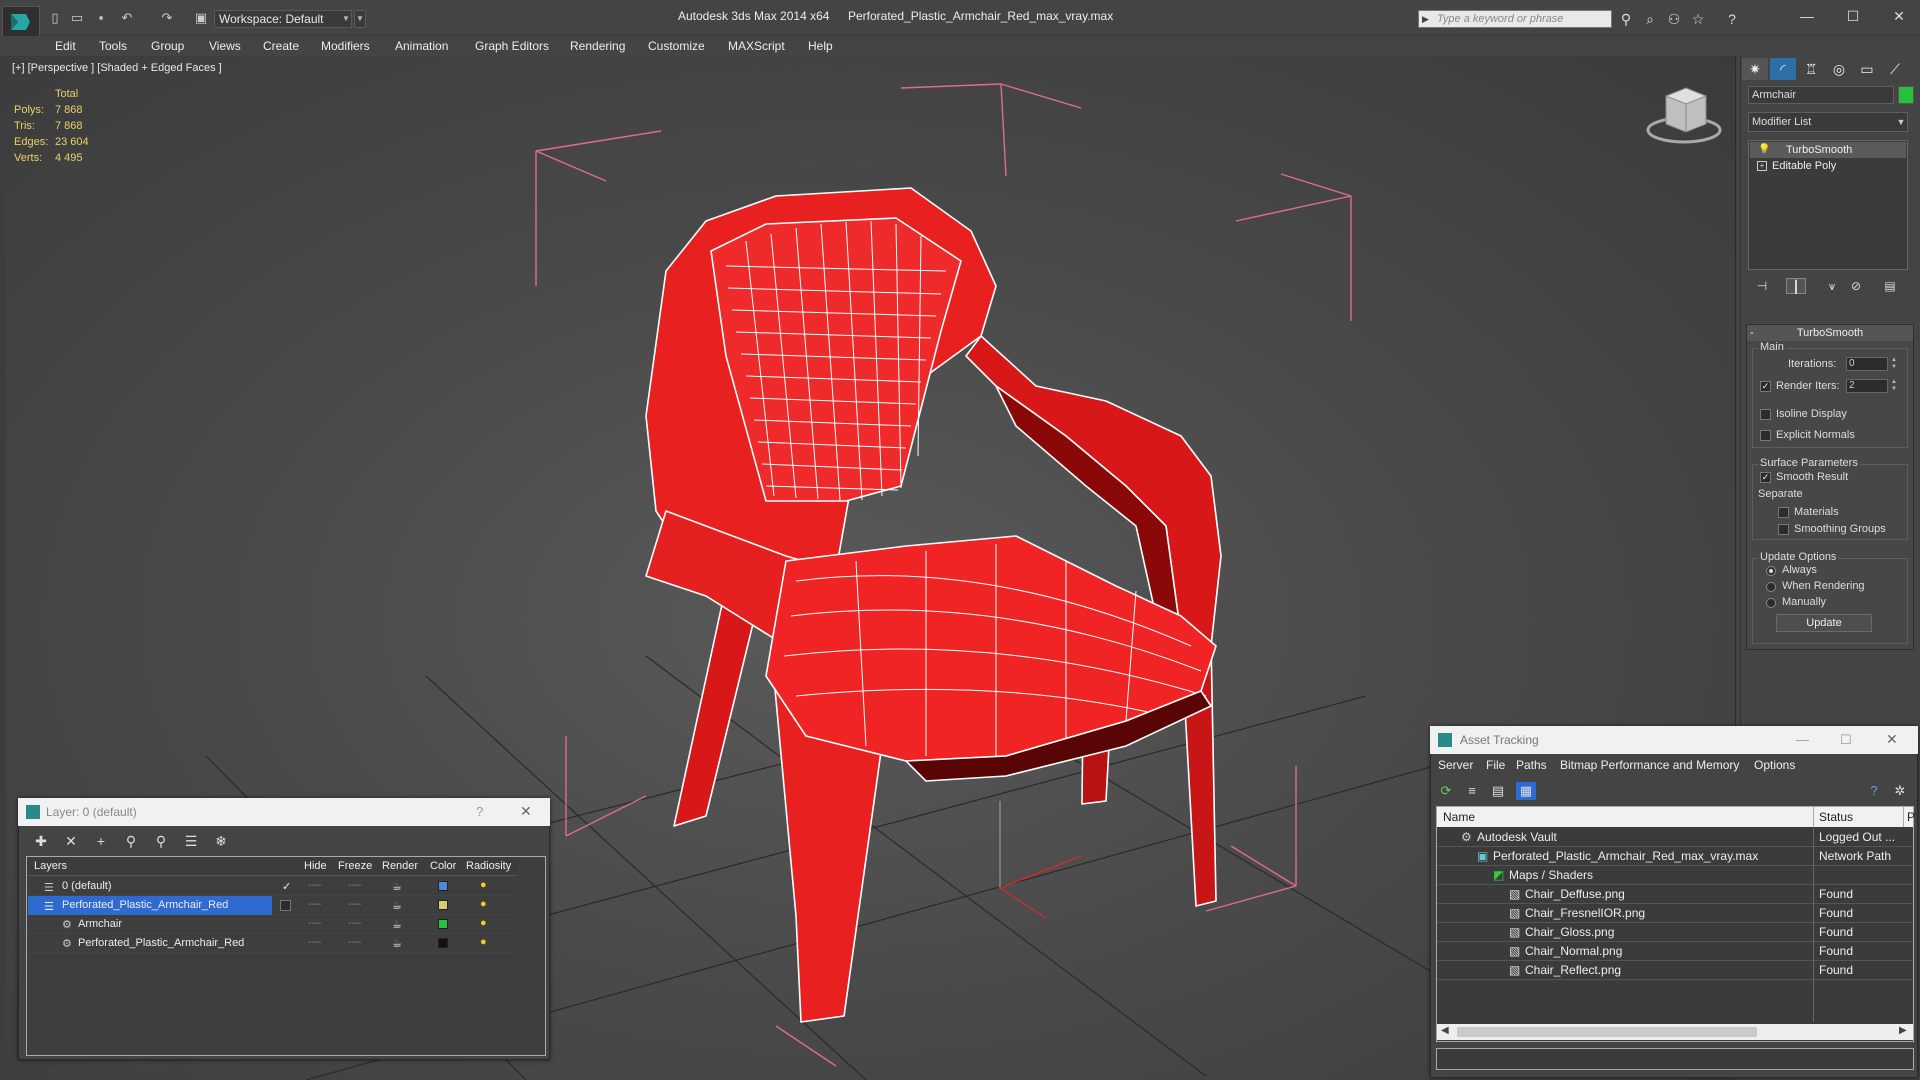 The image size is (1920, 1080). What do you see at coordinates (1828, 166) in the screenshot?
I see `stack-item-editable-poly: Editable Poly` at bounding box center [1828, 166].